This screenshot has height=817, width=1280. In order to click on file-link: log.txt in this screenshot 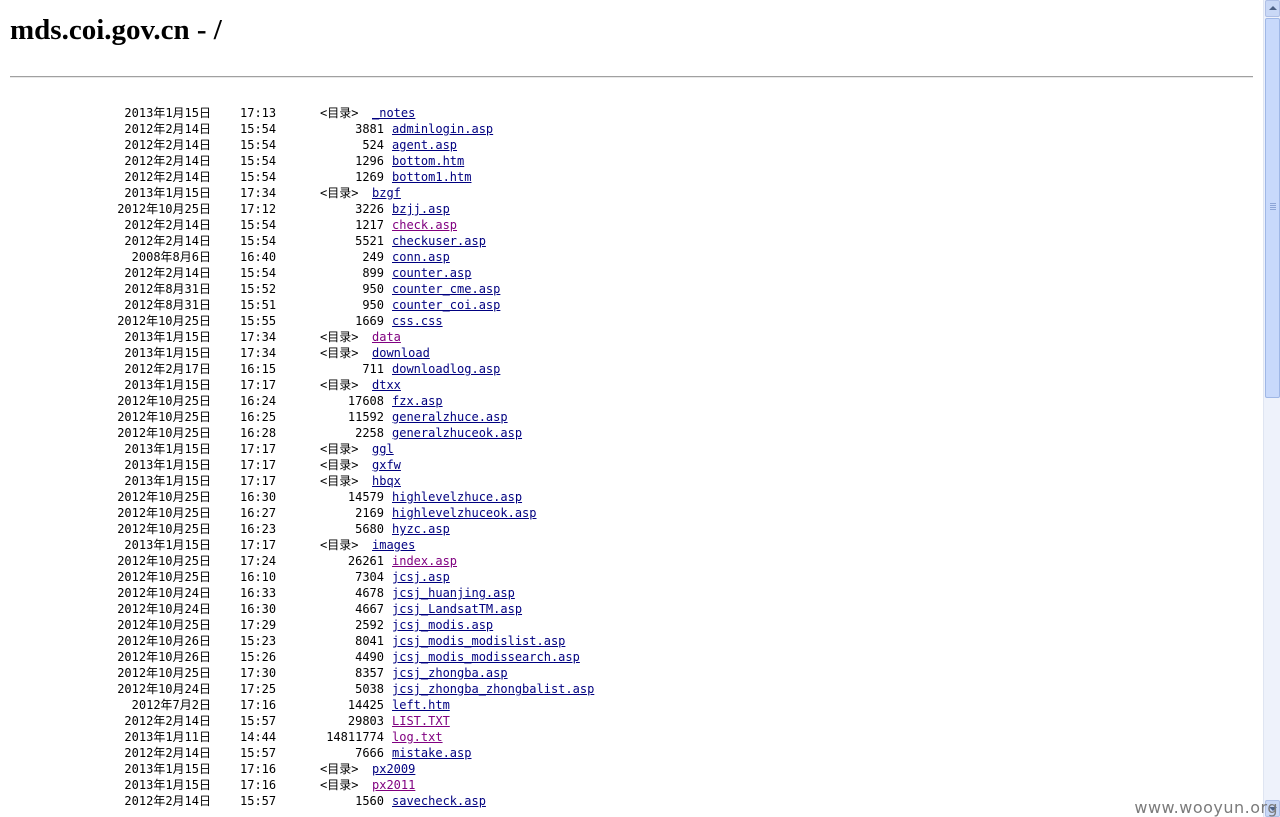, I will do `click(417, 737)`.